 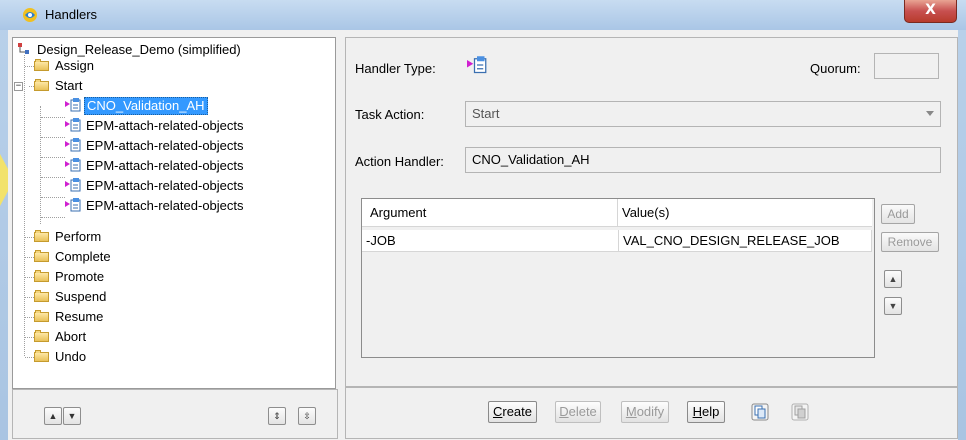 What do you see at coordinates (745, 241) in the screenshot?
I see `table-cell-value: VAL_CNO_DESIGN_RELEASE_JOB` at bounding box center [745, 241].